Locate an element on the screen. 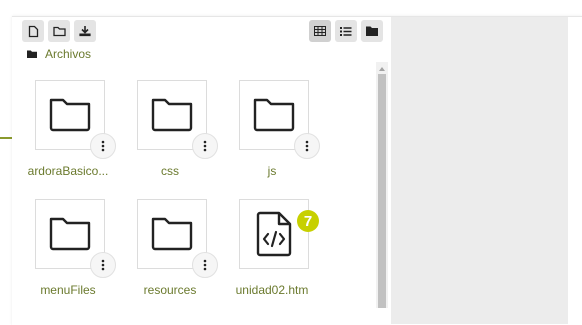  new-file-icon is located at coordinates (33, 31).